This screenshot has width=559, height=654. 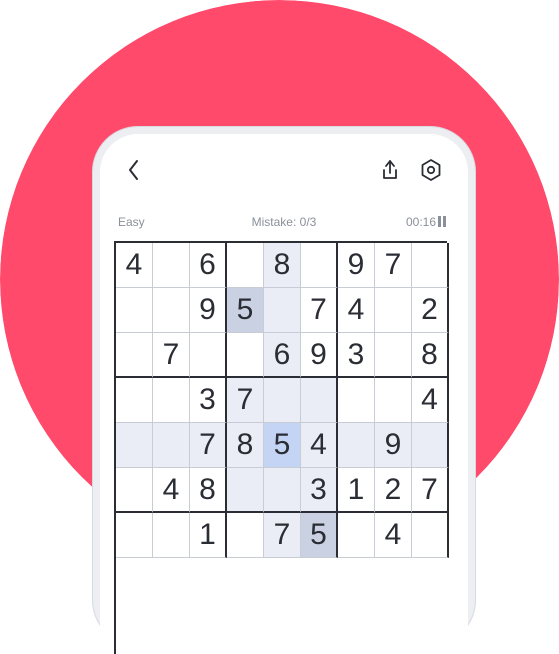 I want to click on share-icon, so click(x=390, y=169).